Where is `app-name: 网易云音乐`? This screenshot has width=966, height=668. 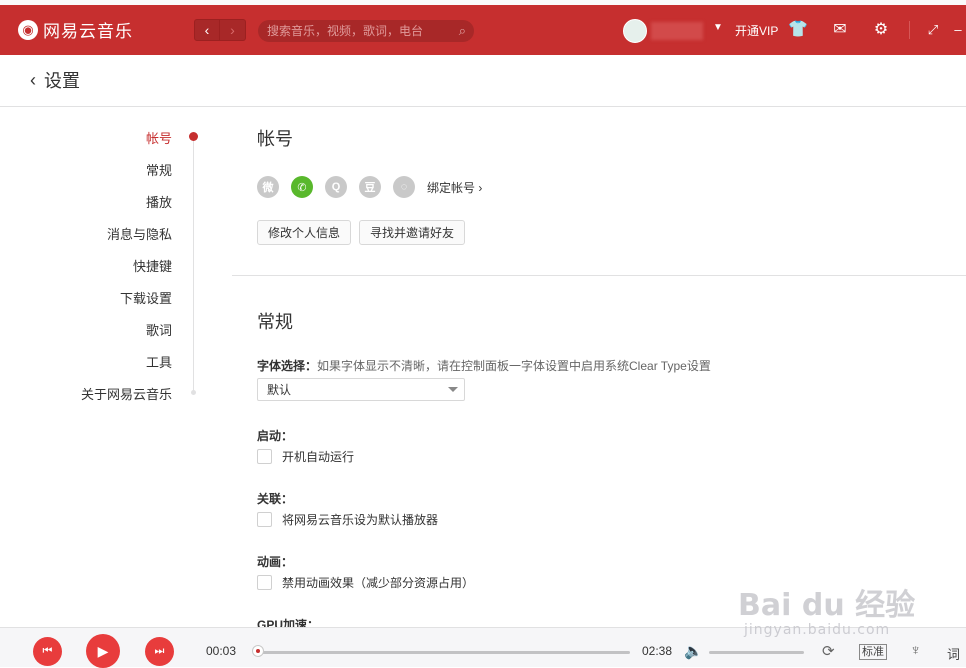 app-name: 网易云音乐 is located at coordinates (88, 31).